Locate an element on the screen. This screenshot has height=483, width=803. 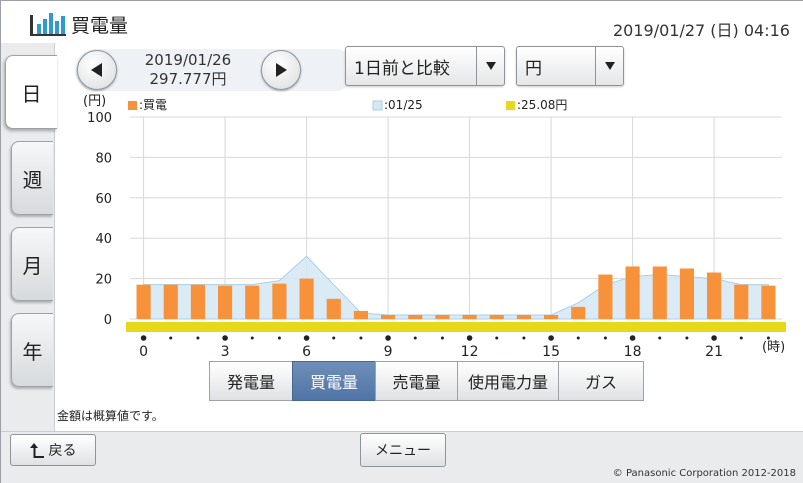
tab-purchased-power: 買電量 is located at coordinates (334, 381).